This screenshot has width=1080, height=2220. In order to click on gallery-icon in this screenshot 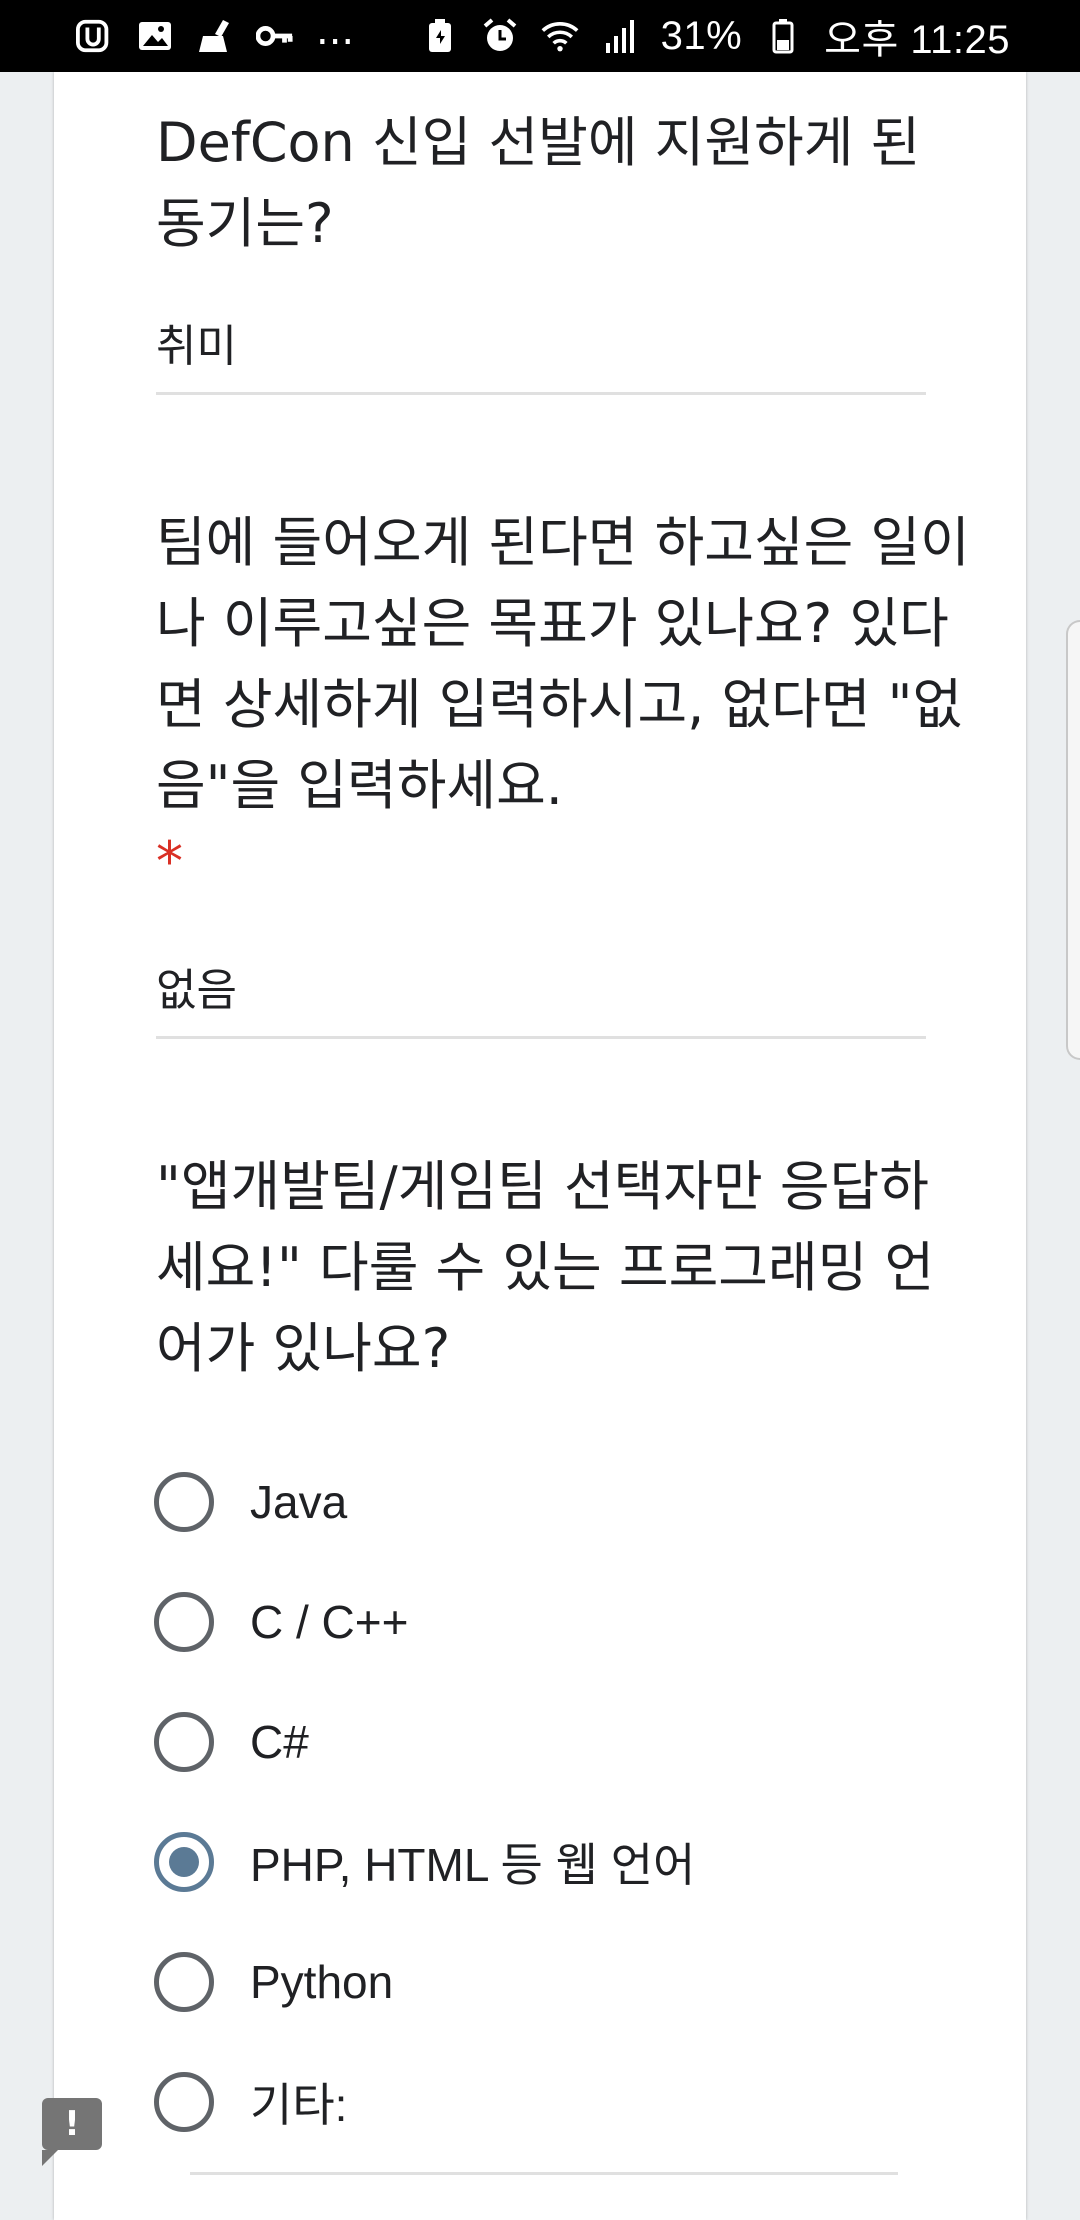, I will do `click(155, 36)`.